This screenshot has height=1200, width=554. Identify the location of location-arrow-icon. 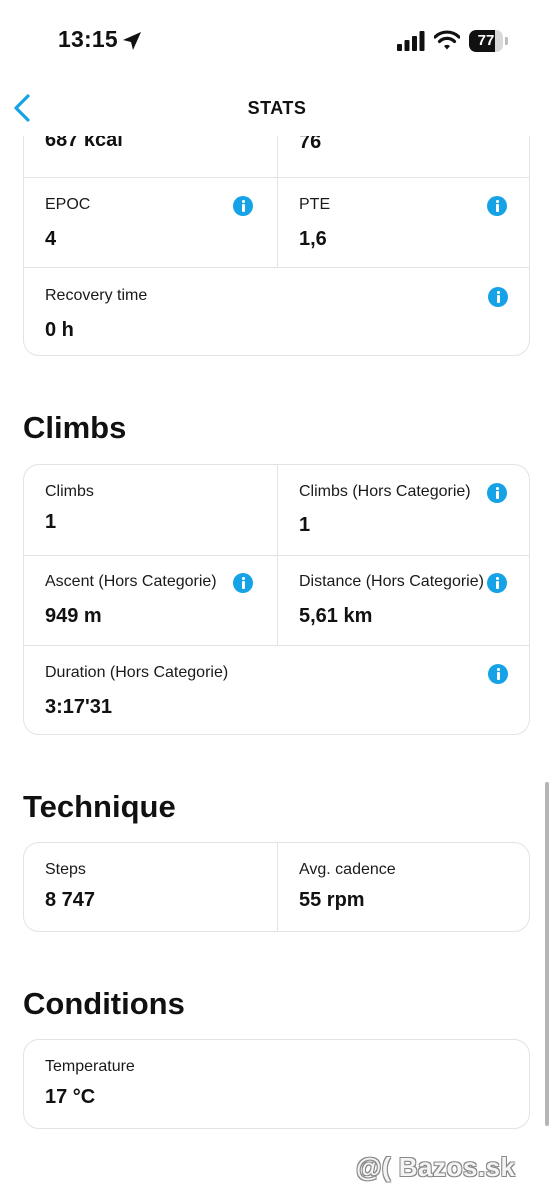
(132, 41).